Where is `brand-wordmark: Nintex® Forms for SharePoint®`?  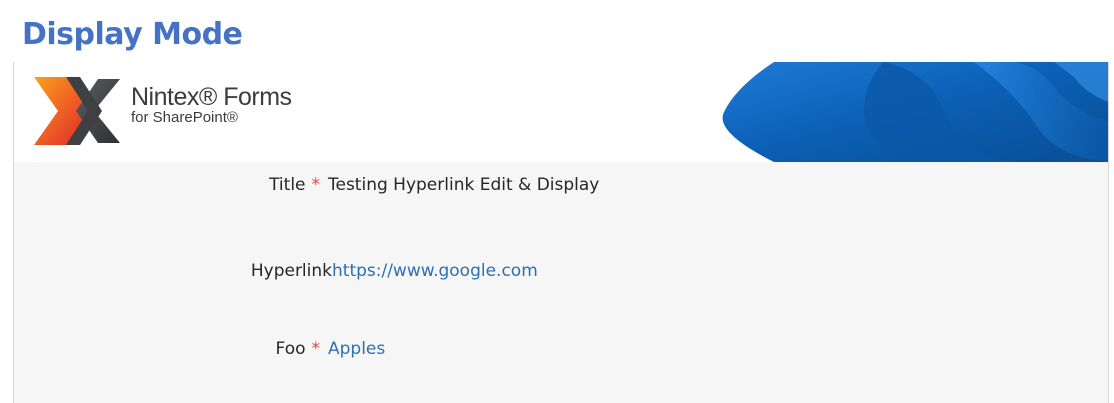 brand-wordmark: Nintex® Forms for SharePoint® is located at coordinates (211, 104).